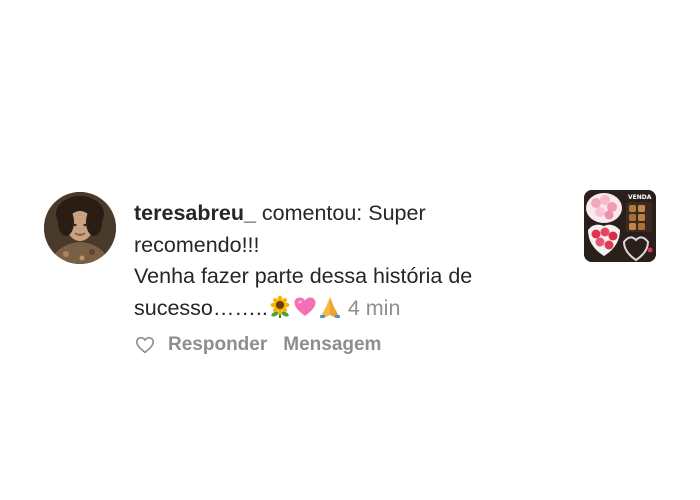 The height and width of the screenshot is (500, 700). Describe the element at coordinates (374, 307) in the screenshot. I see `comment-timestamp: 4 min` at that location.